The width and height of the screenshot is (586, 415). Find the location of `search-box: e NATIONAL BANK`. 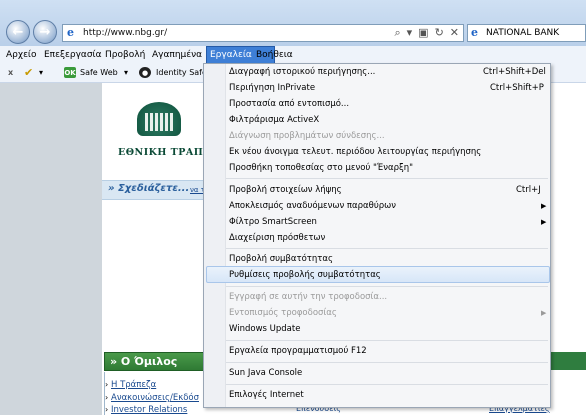

search-box: e NATIONAL BANK is located at coordinates (526, 33).